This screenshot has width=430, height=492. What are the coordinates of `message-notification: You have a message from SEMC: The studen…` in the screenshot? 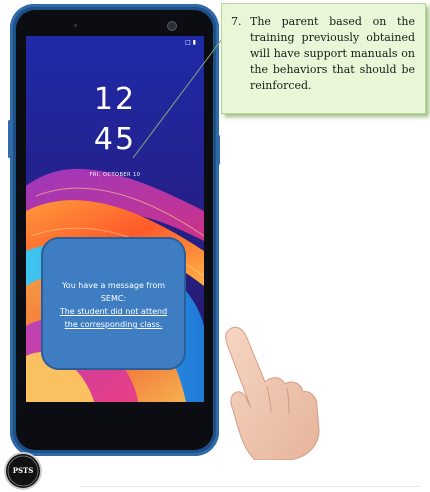 It's located at (113, 303).